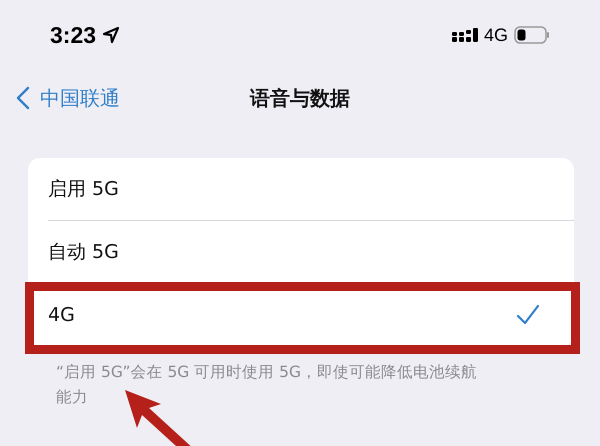  What do you see at coordinates (465, 35) in the screenshot?
I see `signal-icon` at bounding box center [465, 35].